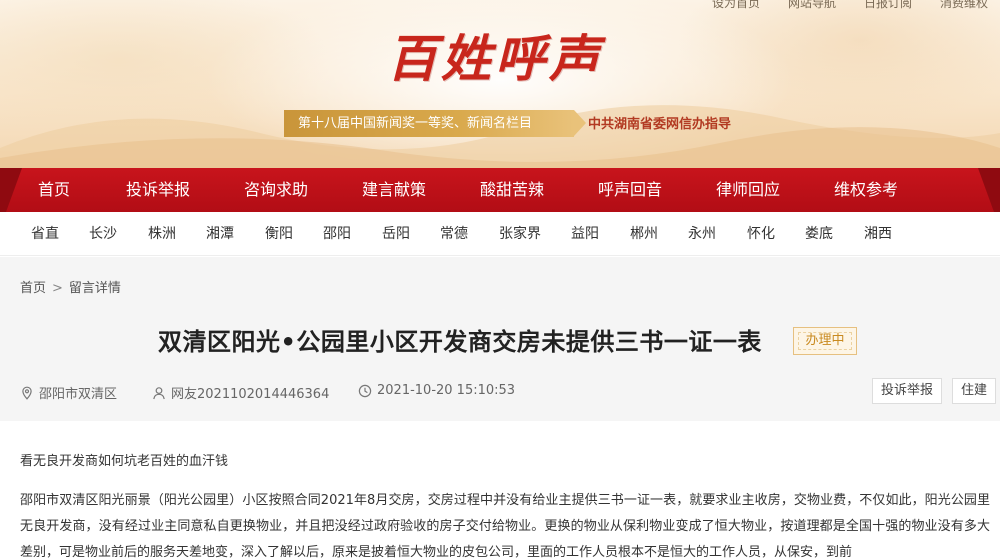  Describe the element at coordinates (337, 234) in the screenshot. I see `city-item: 邵阳` at that location.